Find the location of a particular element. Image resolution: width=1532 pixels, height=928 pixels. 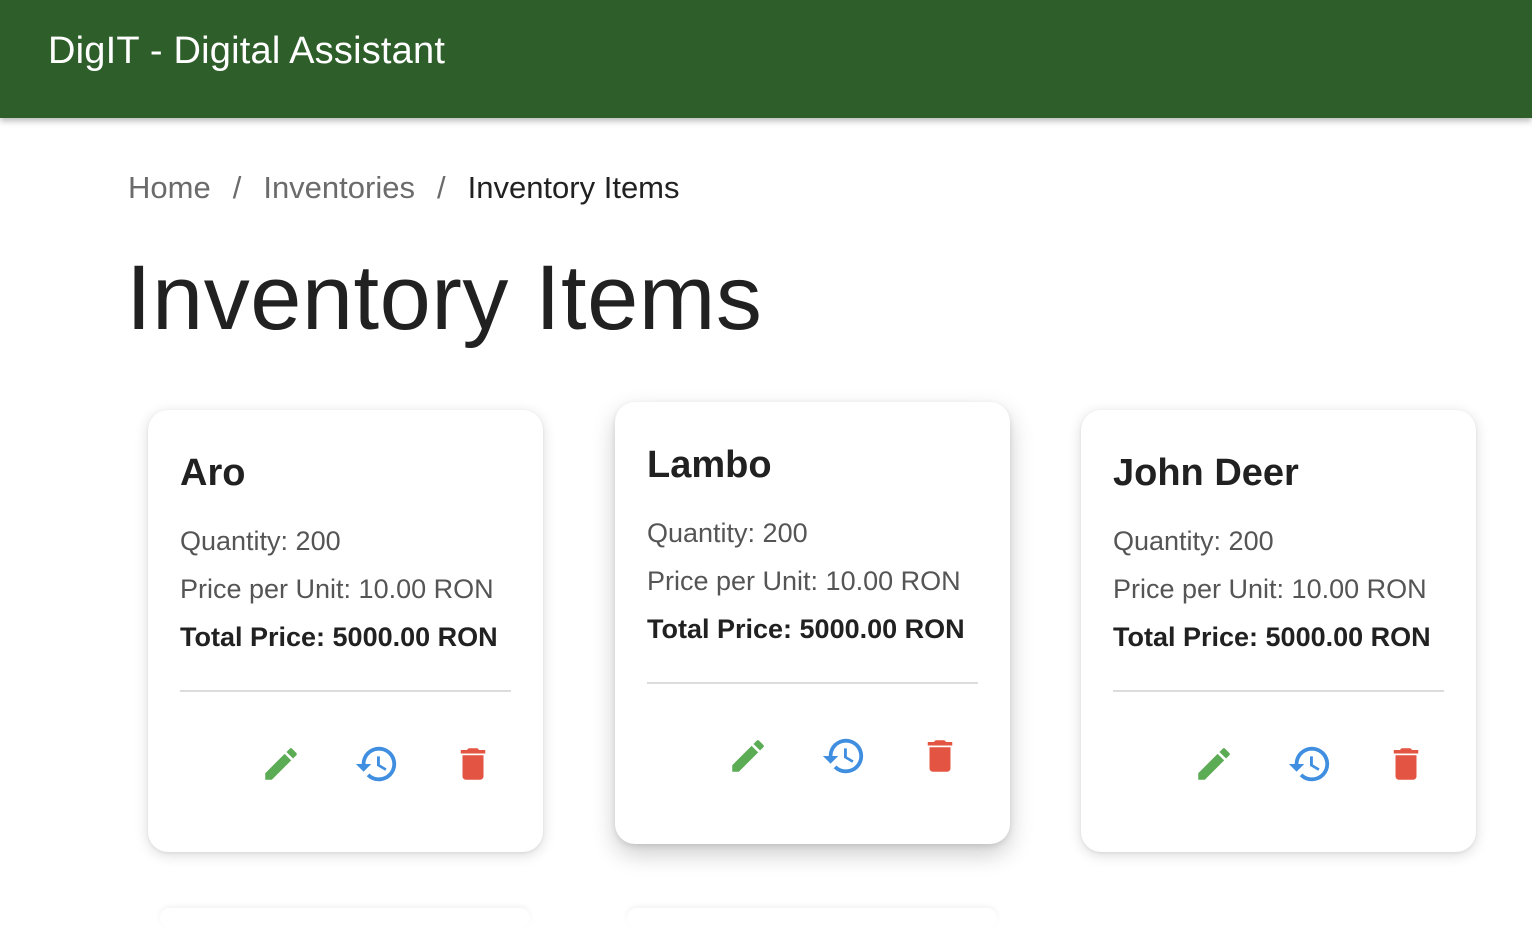

item-name: Lambo is located at coordinates (709, 465).